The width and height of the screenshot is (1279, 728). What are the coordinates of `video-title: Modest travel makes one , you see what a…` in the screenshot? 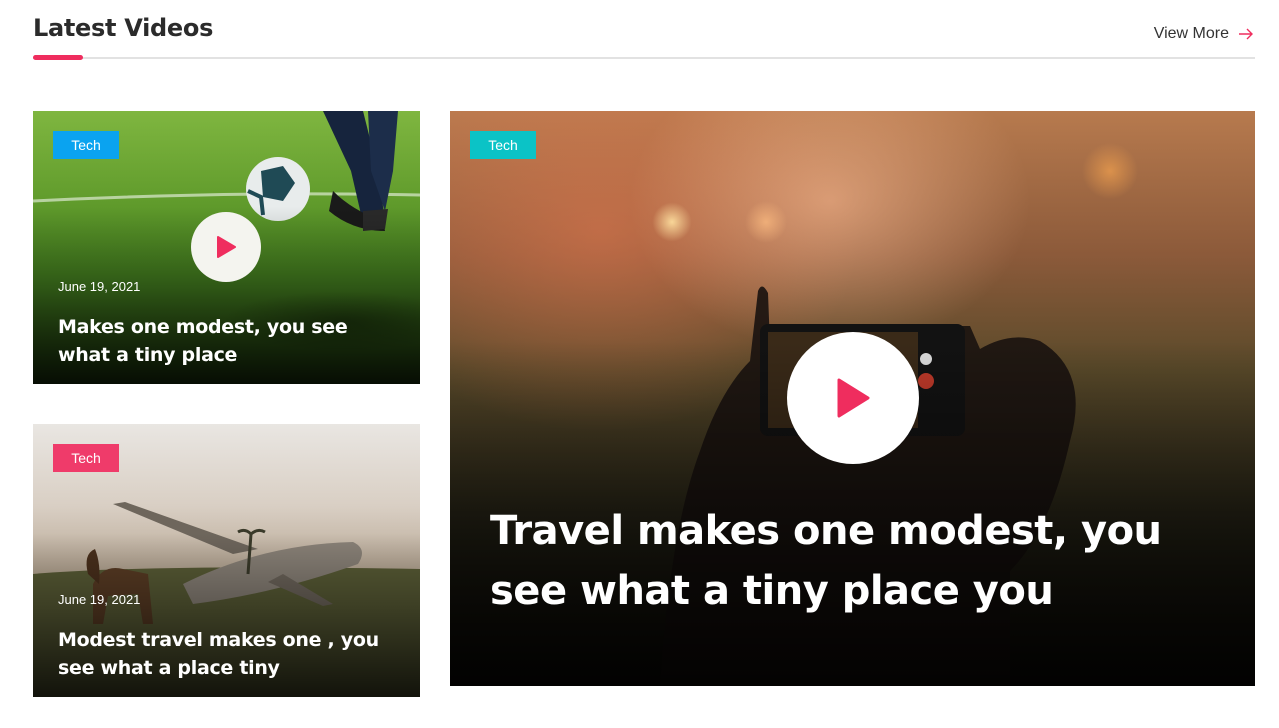 It's located at (227, 654).